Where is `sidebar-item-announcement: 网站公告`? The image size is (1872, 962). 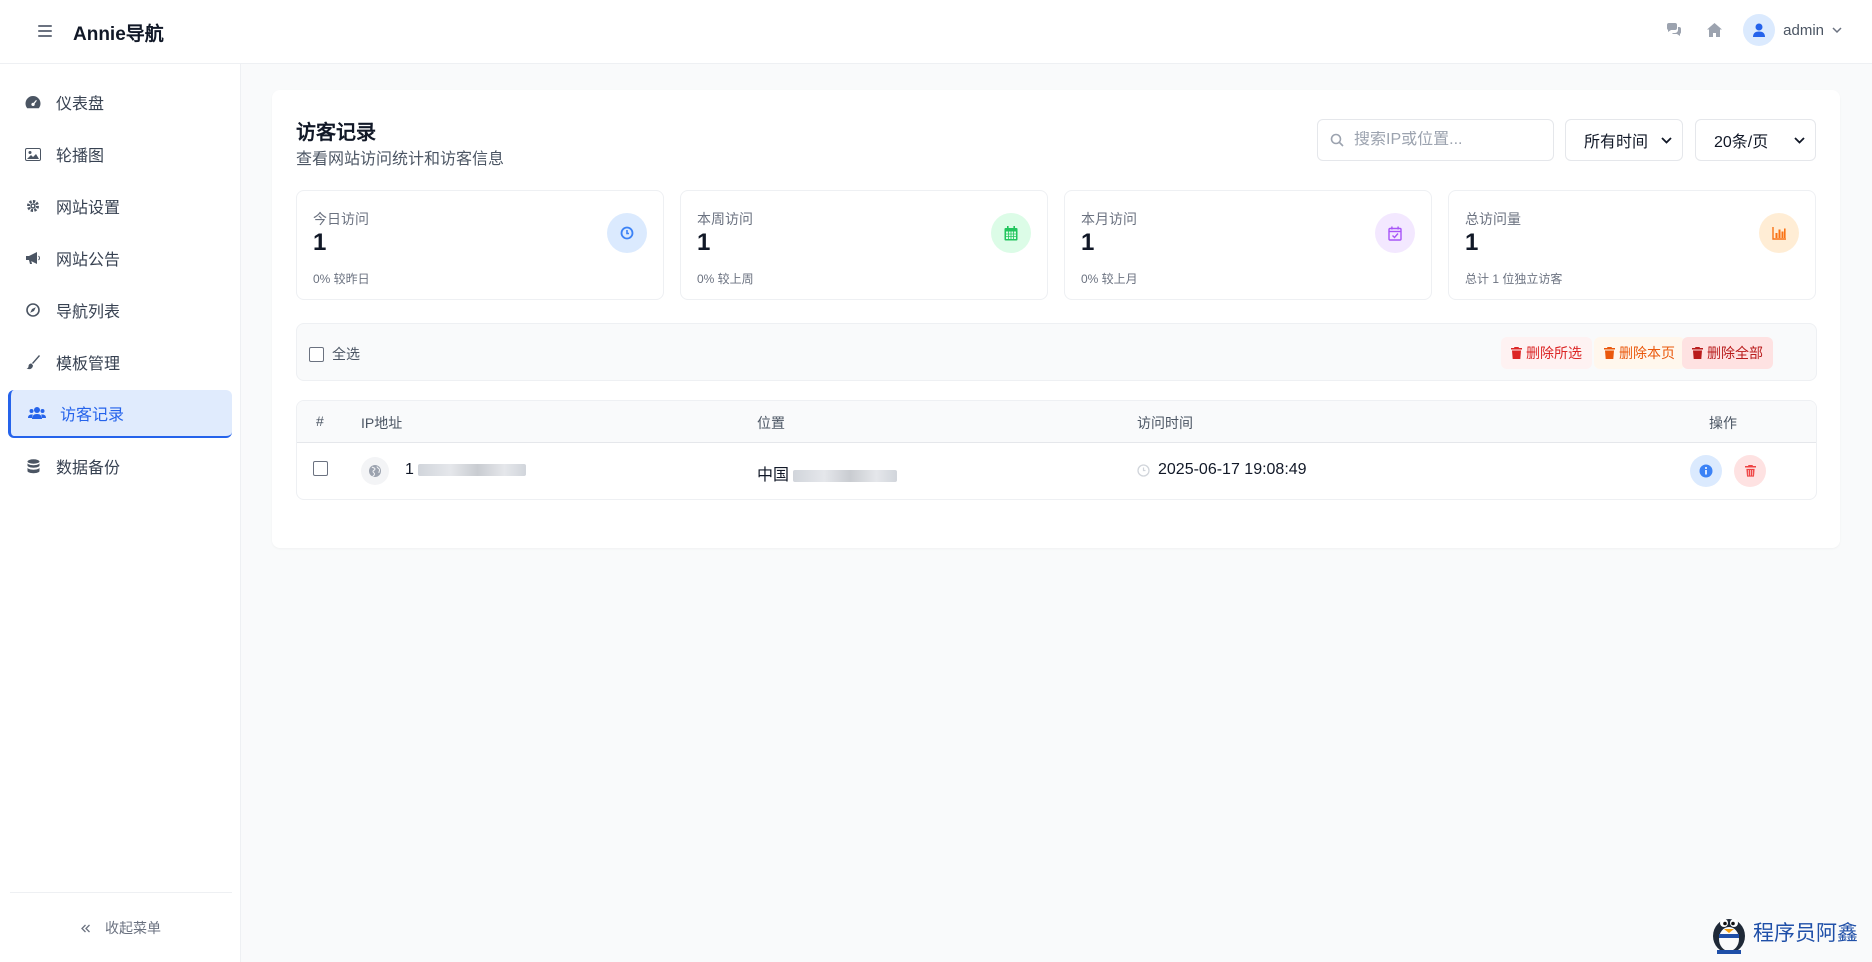 sidebar-item-announcement: 网站公告 is located at coordinates (120, 258).